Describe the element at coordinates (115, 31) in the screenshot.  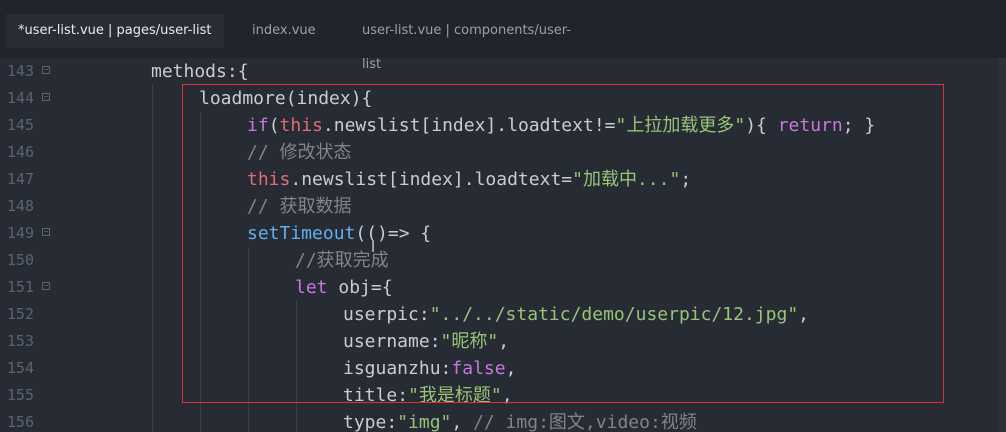
I see `tab-user-list-pages: *user-list.vue | pages/user-list` at that location.